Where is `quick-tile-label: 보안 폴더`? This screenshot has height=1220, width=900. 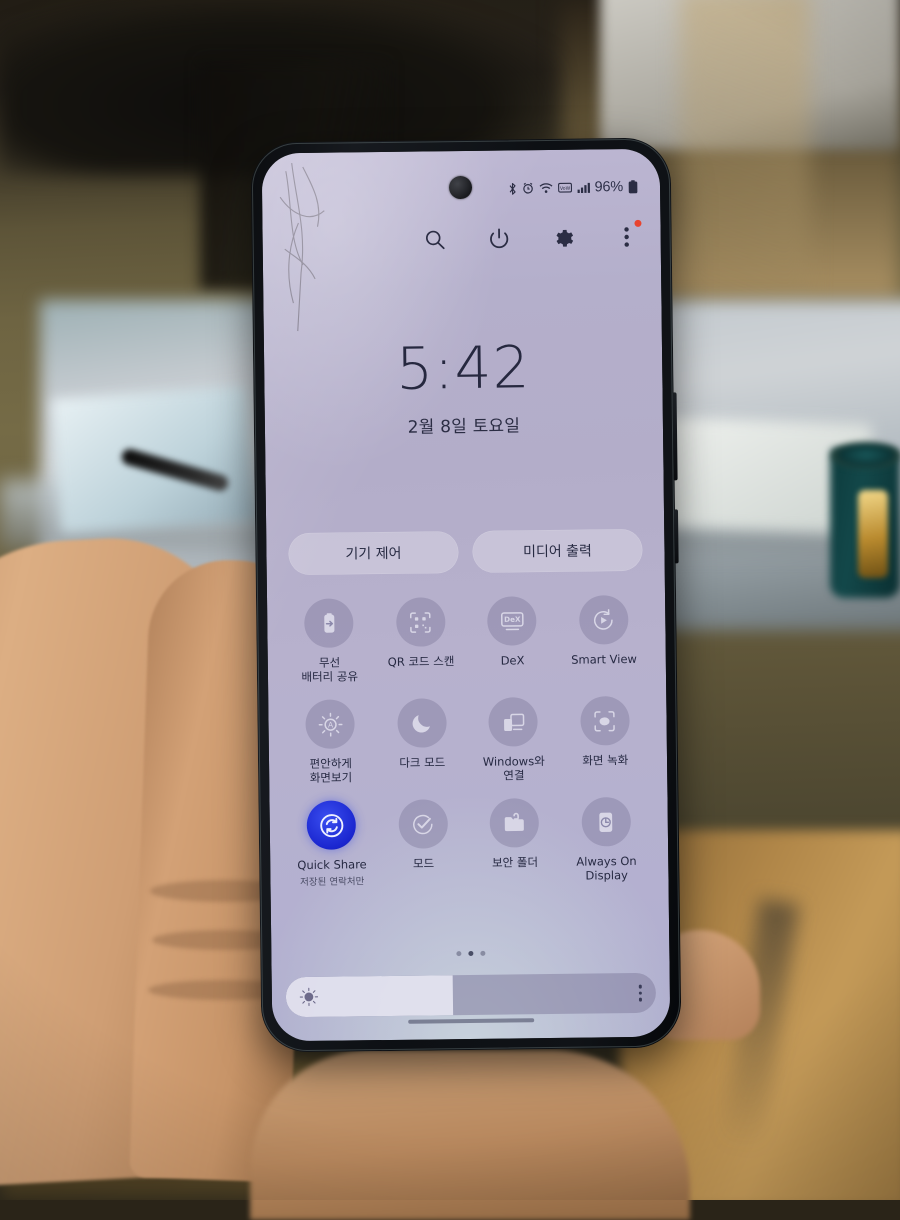 quick-tile-label: 보안 폴더 is located at coordinates (515, 862).